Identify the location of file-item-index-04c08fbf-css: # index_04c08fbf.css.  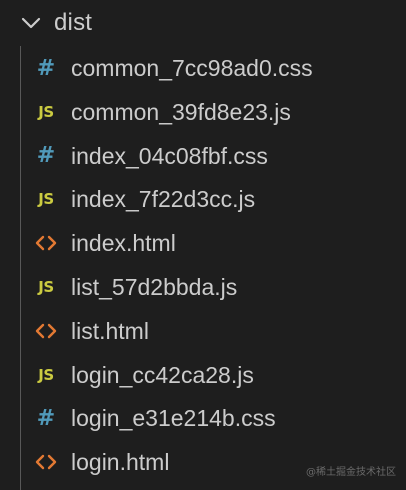
(203, 156).